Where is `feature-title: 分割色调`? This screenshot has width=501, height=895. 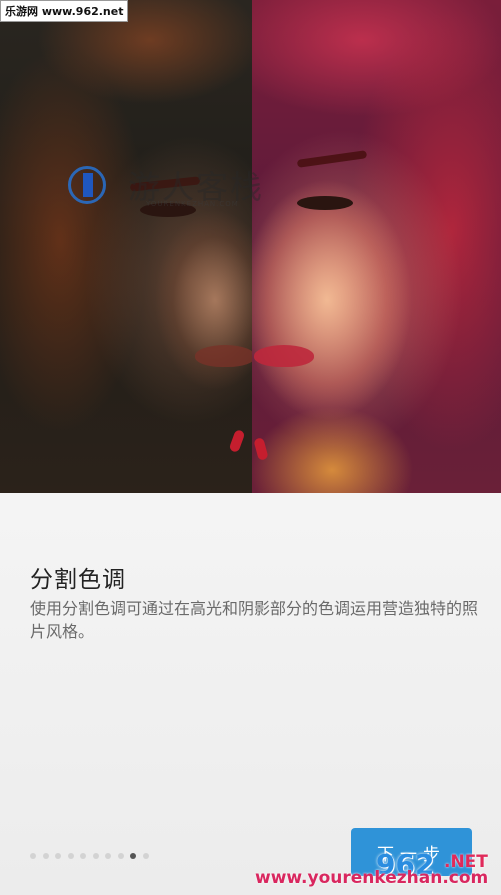
feature-title: 分割色调 is located at coordinates (78, 580).